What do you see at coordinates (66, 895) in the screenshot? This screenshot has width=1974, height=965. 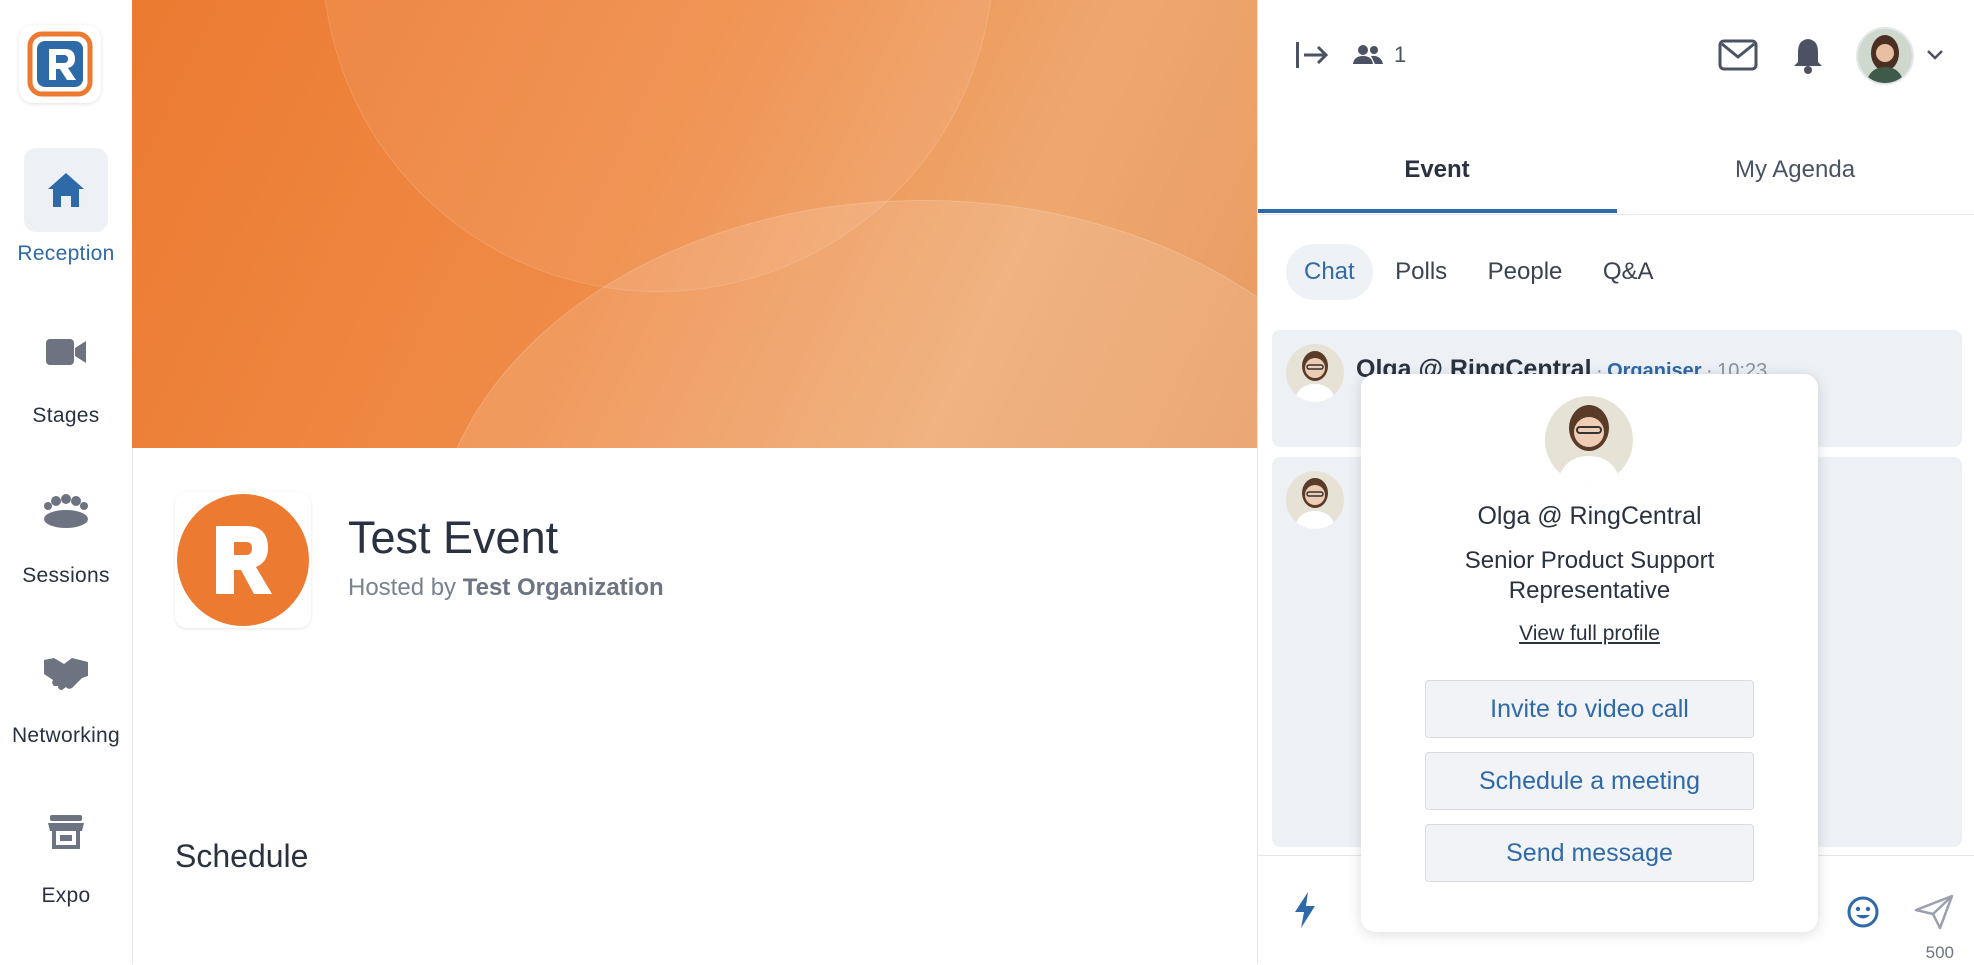 I see `nav-label: Expo` at bounding box center [66, 895].